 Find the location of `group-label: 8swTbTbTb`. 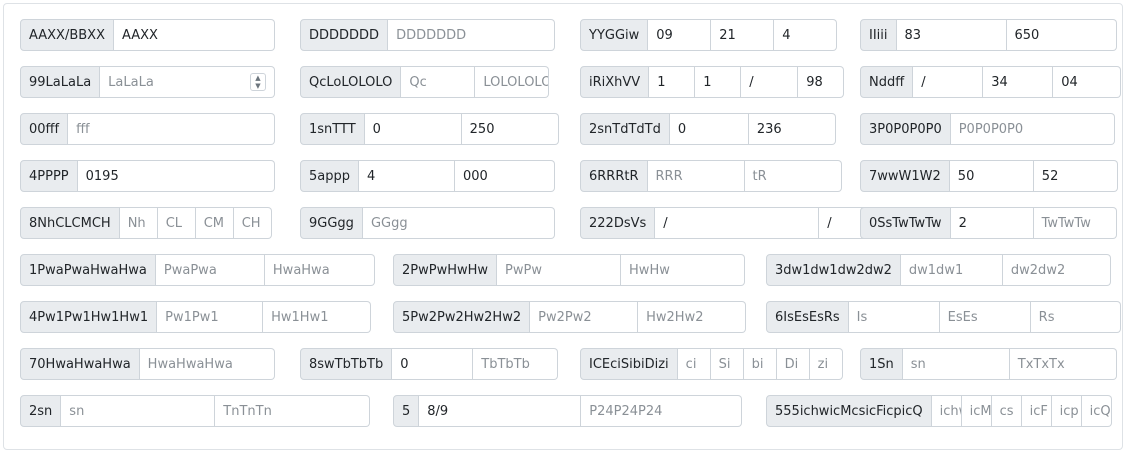

group-label: 8swTbTbTb is located at coordinates (346, 364).